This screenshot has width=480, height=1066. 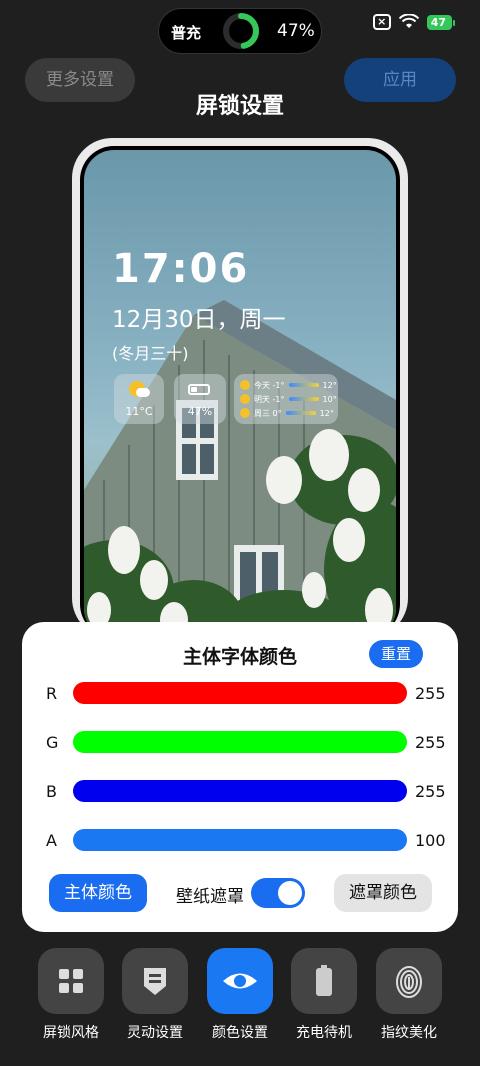 I want to click on nav-item-lockscreen-style: 屏锁风格, so click(x=71, y=995).